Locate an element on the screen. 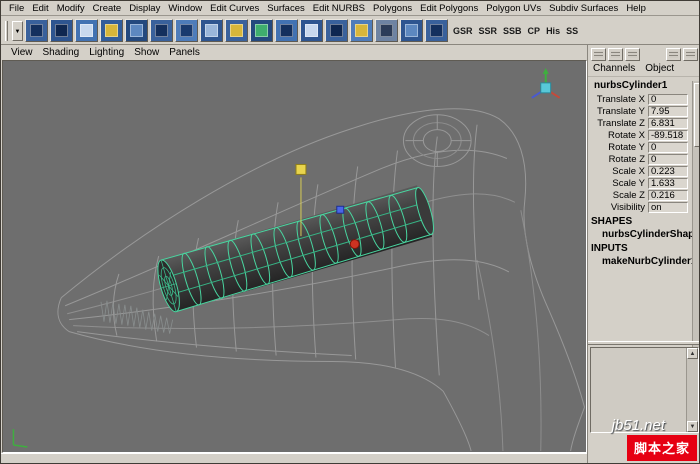  menu-item: Polygon UVs is located at coordinates (513, 8).